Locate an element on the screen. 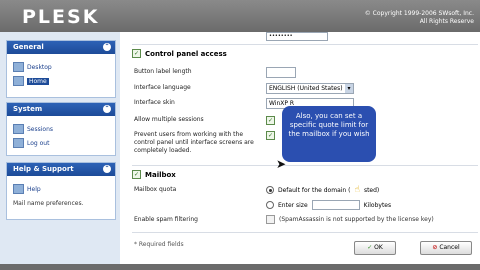 This screenshot has width=480, height=270. allow-multiple-sessions-label: Allow multiple sessions is located at coordinates (169, 119).